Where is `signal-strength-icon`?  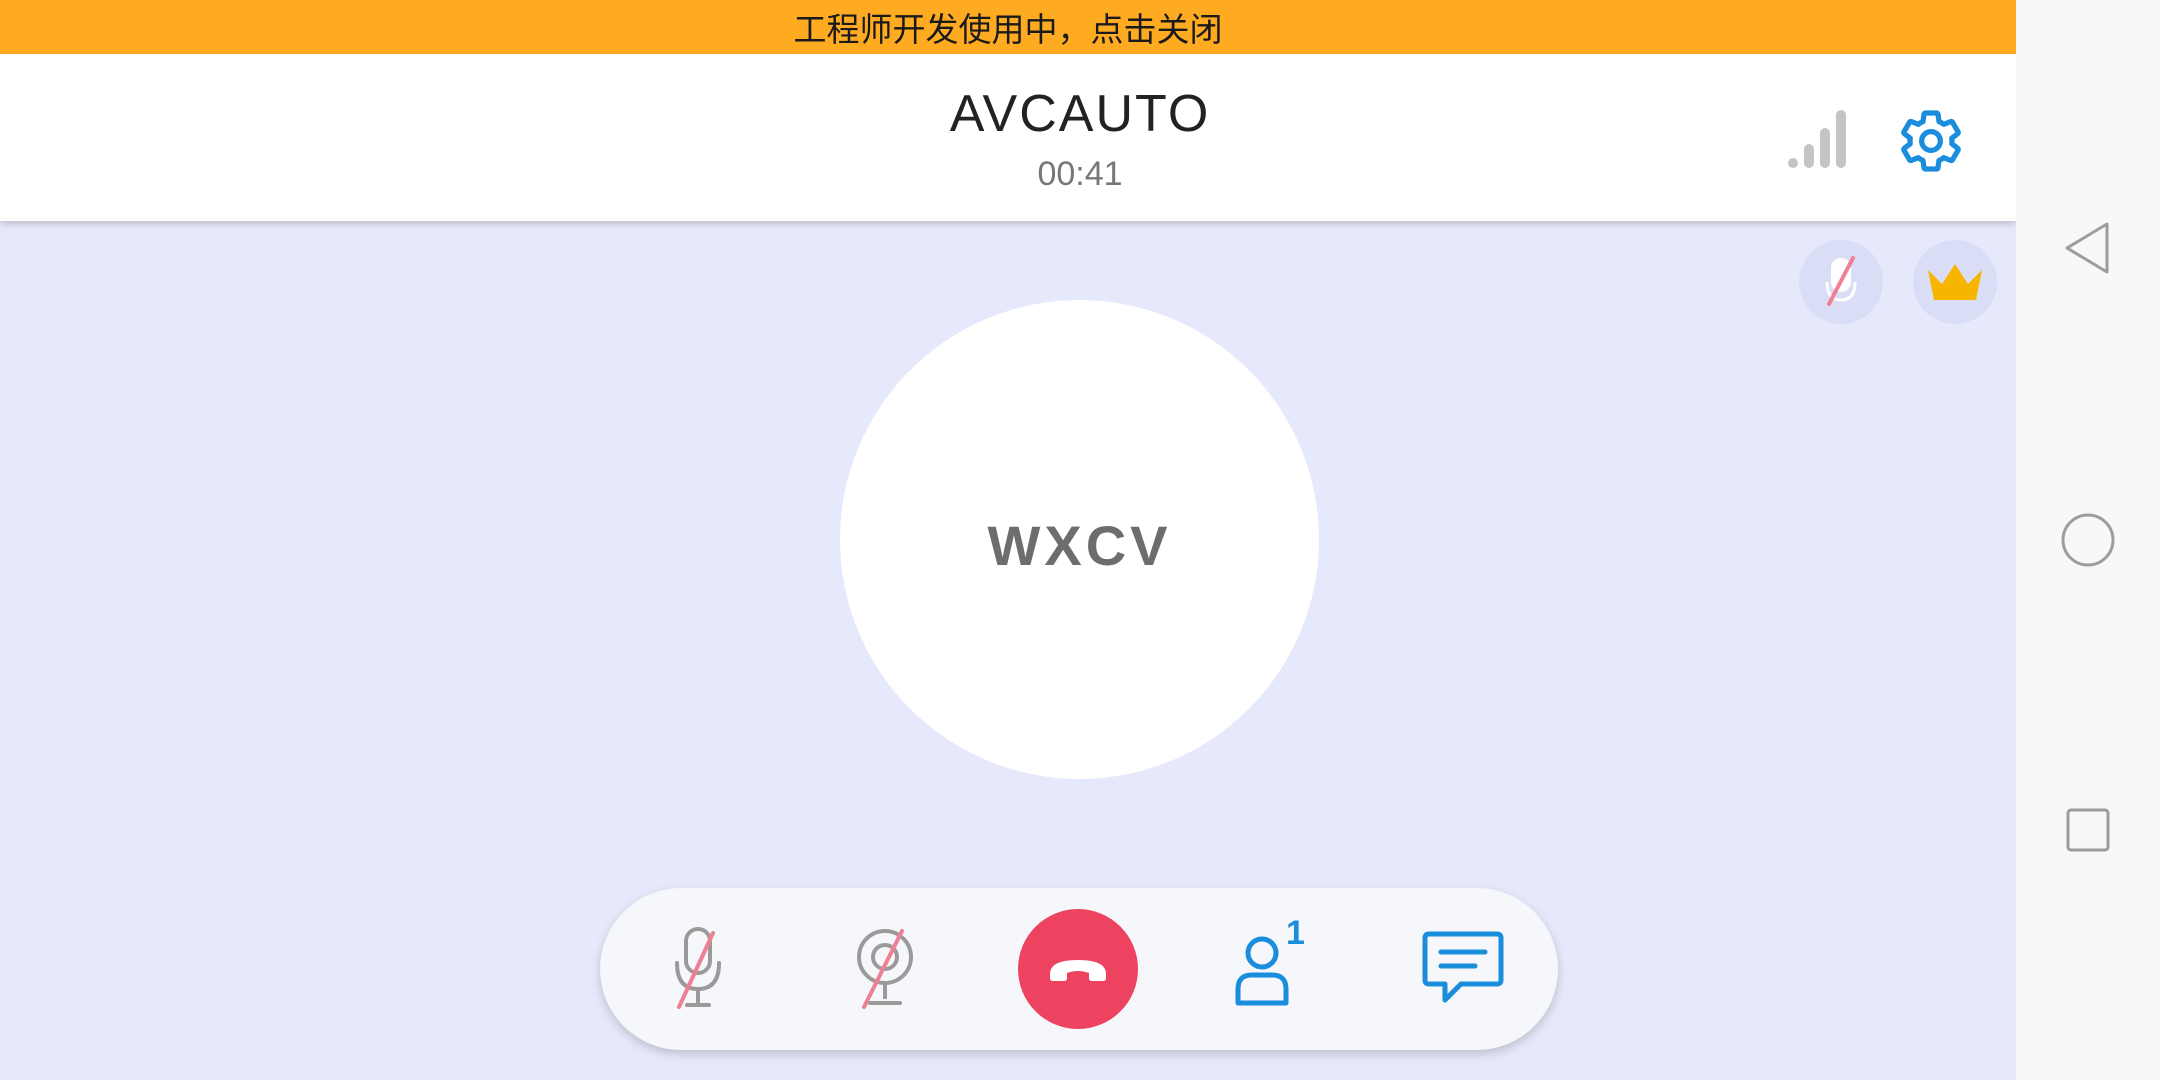 signal-strength-icon is located at coordinates (1817, 139).